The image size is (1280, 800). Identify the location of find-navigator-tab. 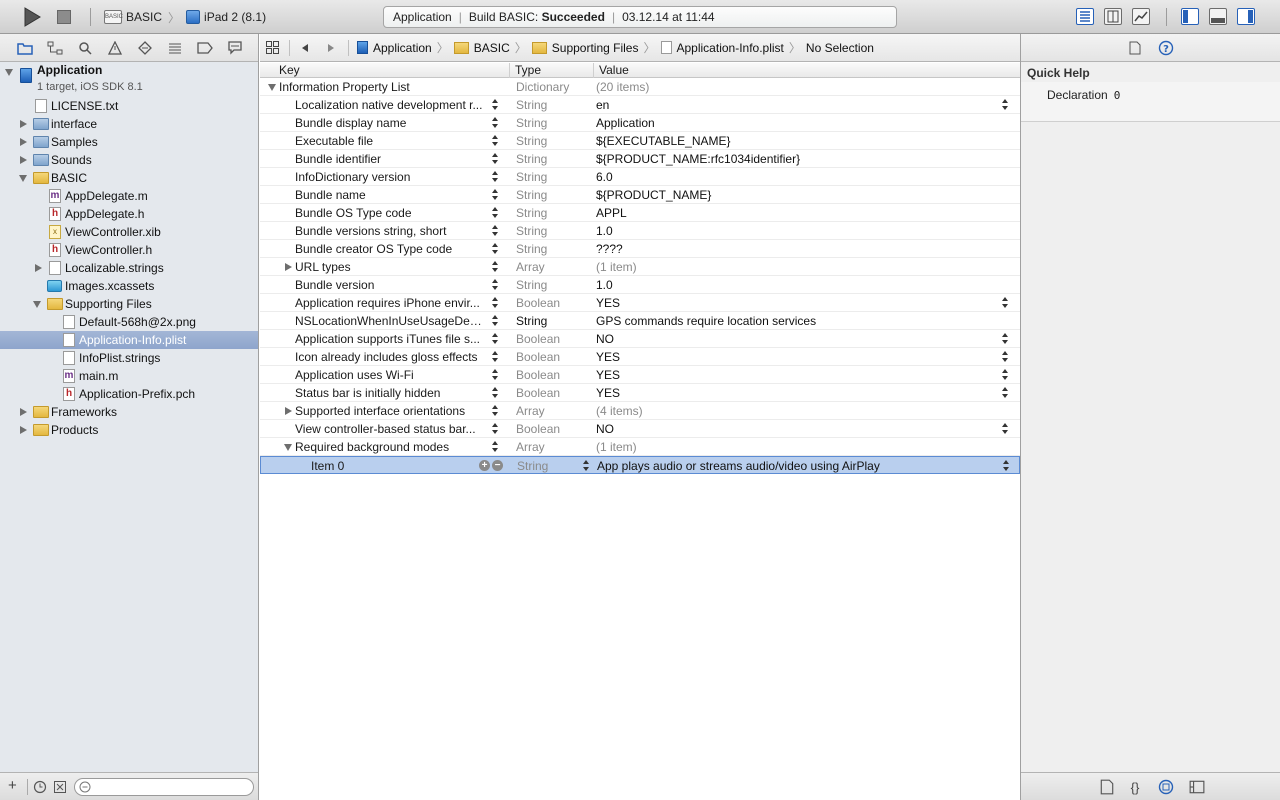
(85, 48).